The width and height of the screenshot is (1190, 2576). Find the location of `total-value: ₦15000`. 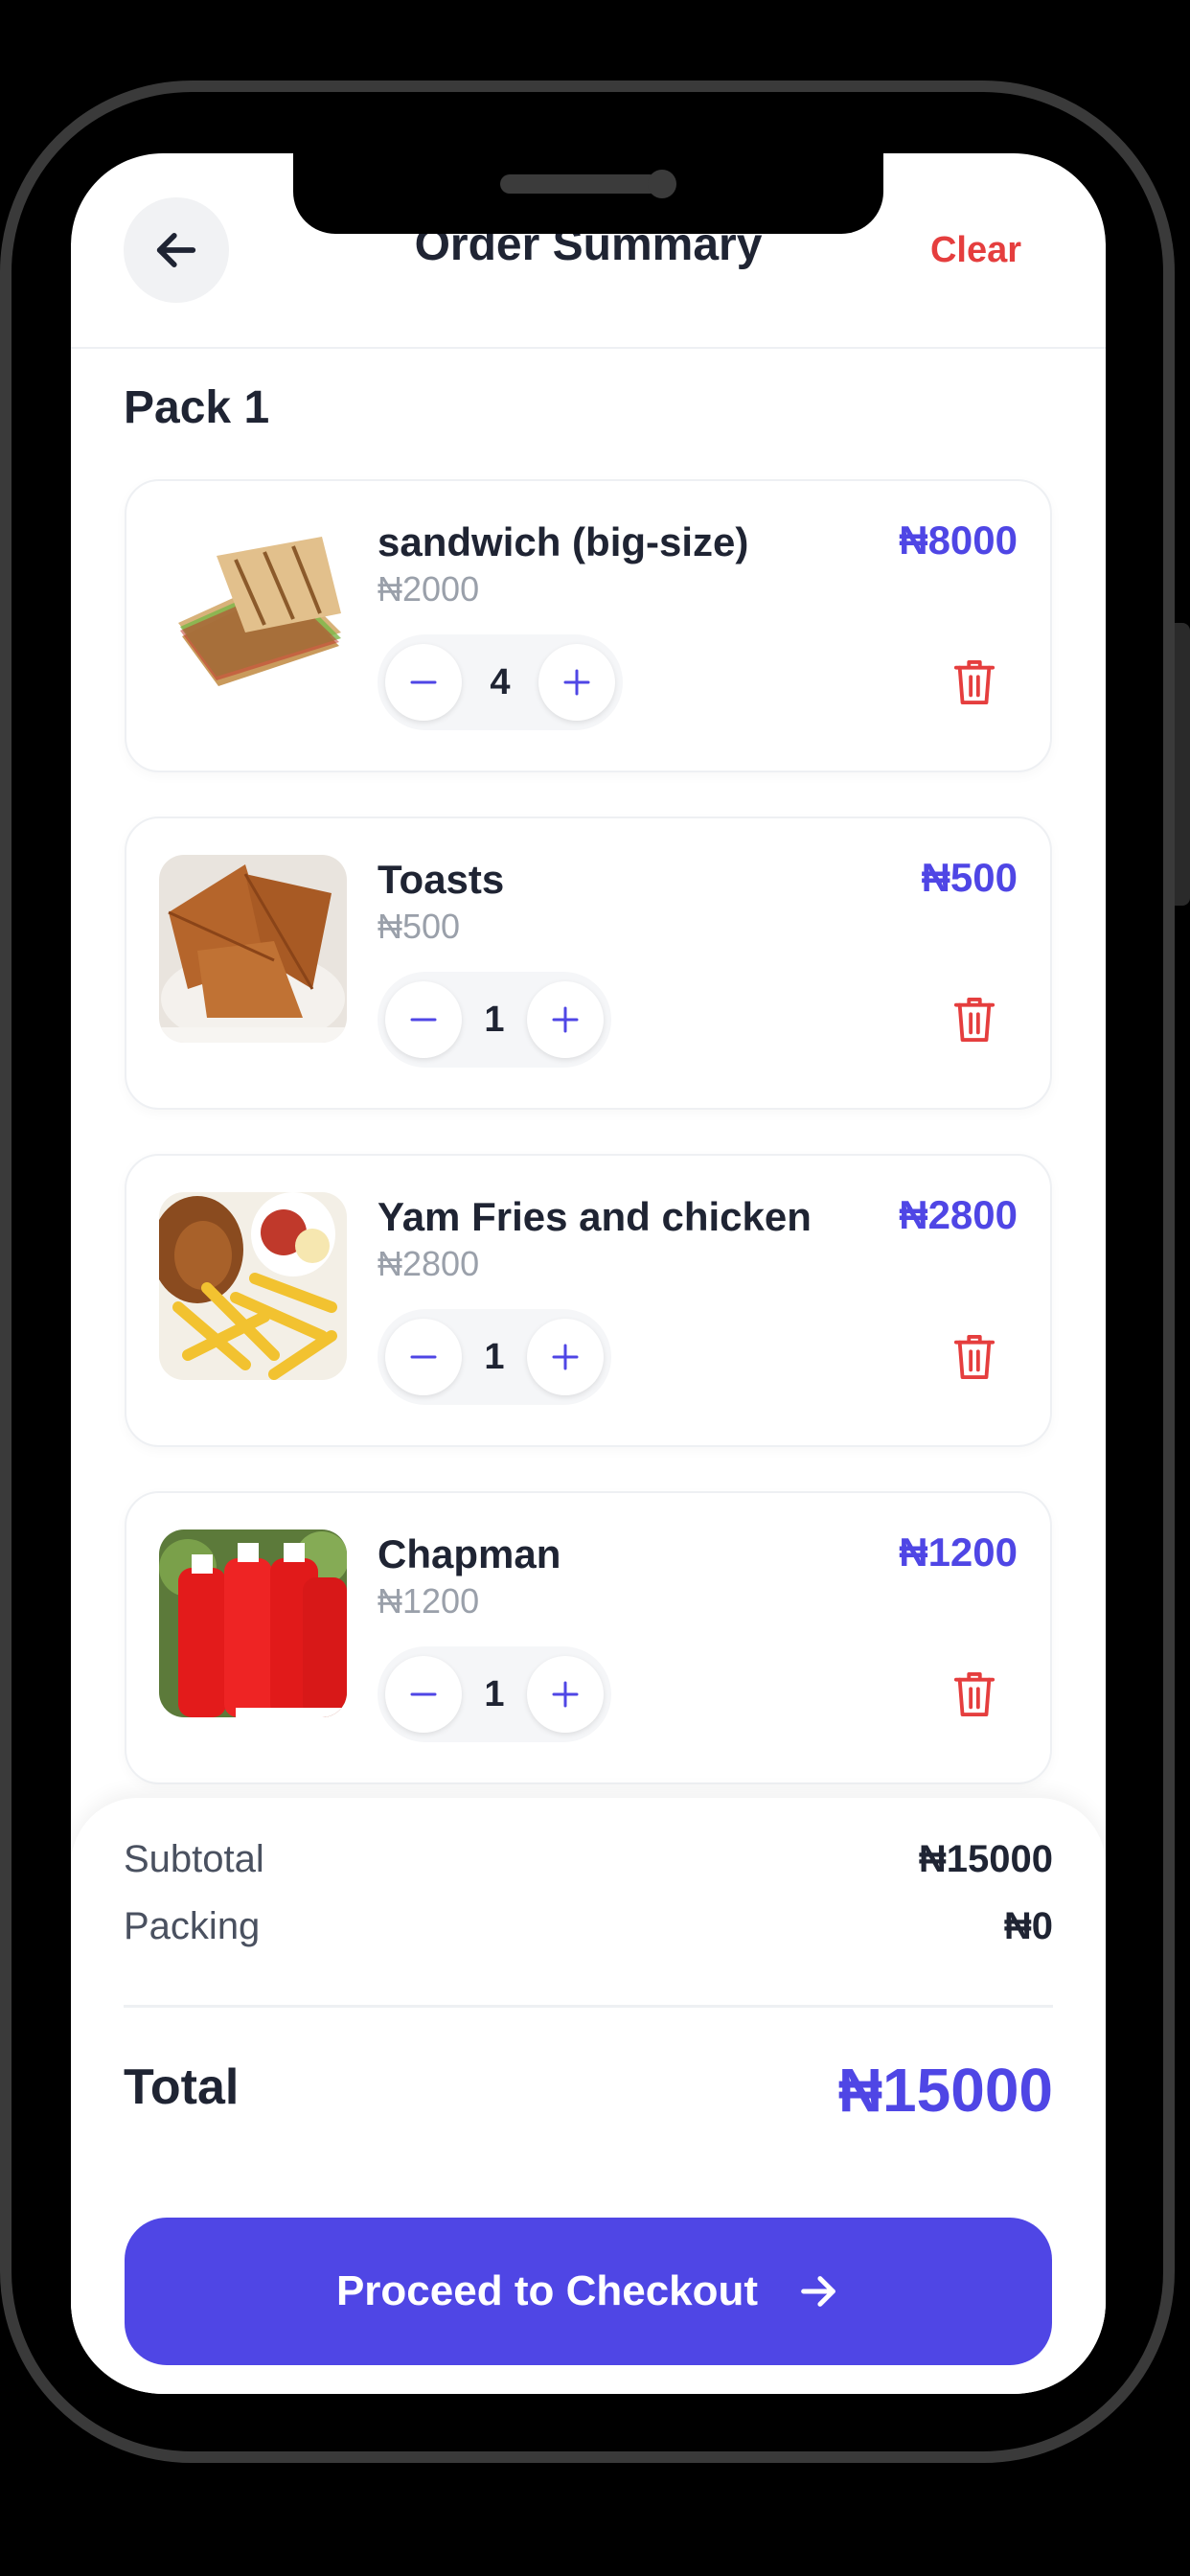

total-value: ₦15000 is located at coordinates (945, 2090).